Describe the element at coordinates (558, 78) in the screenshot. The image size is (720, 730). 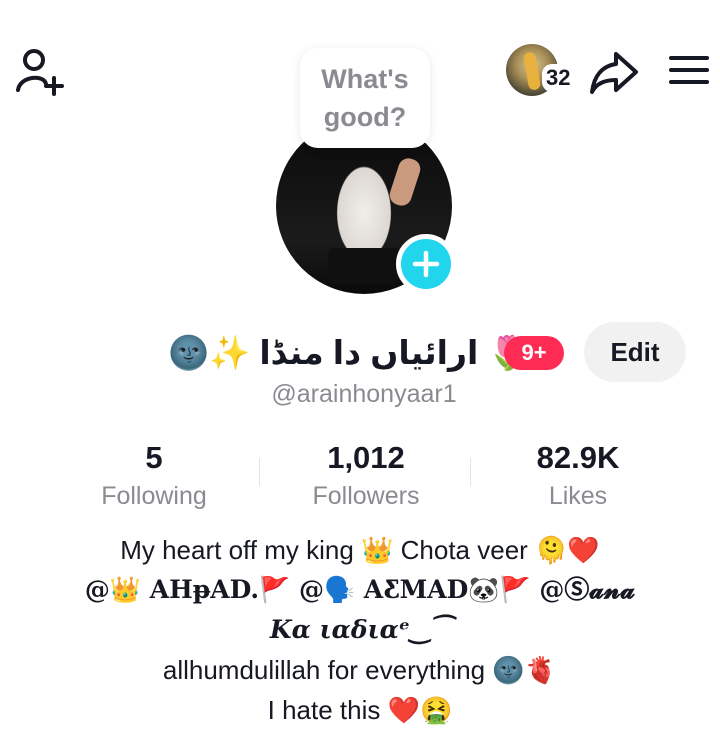
I see `story-count: 32` at that location.